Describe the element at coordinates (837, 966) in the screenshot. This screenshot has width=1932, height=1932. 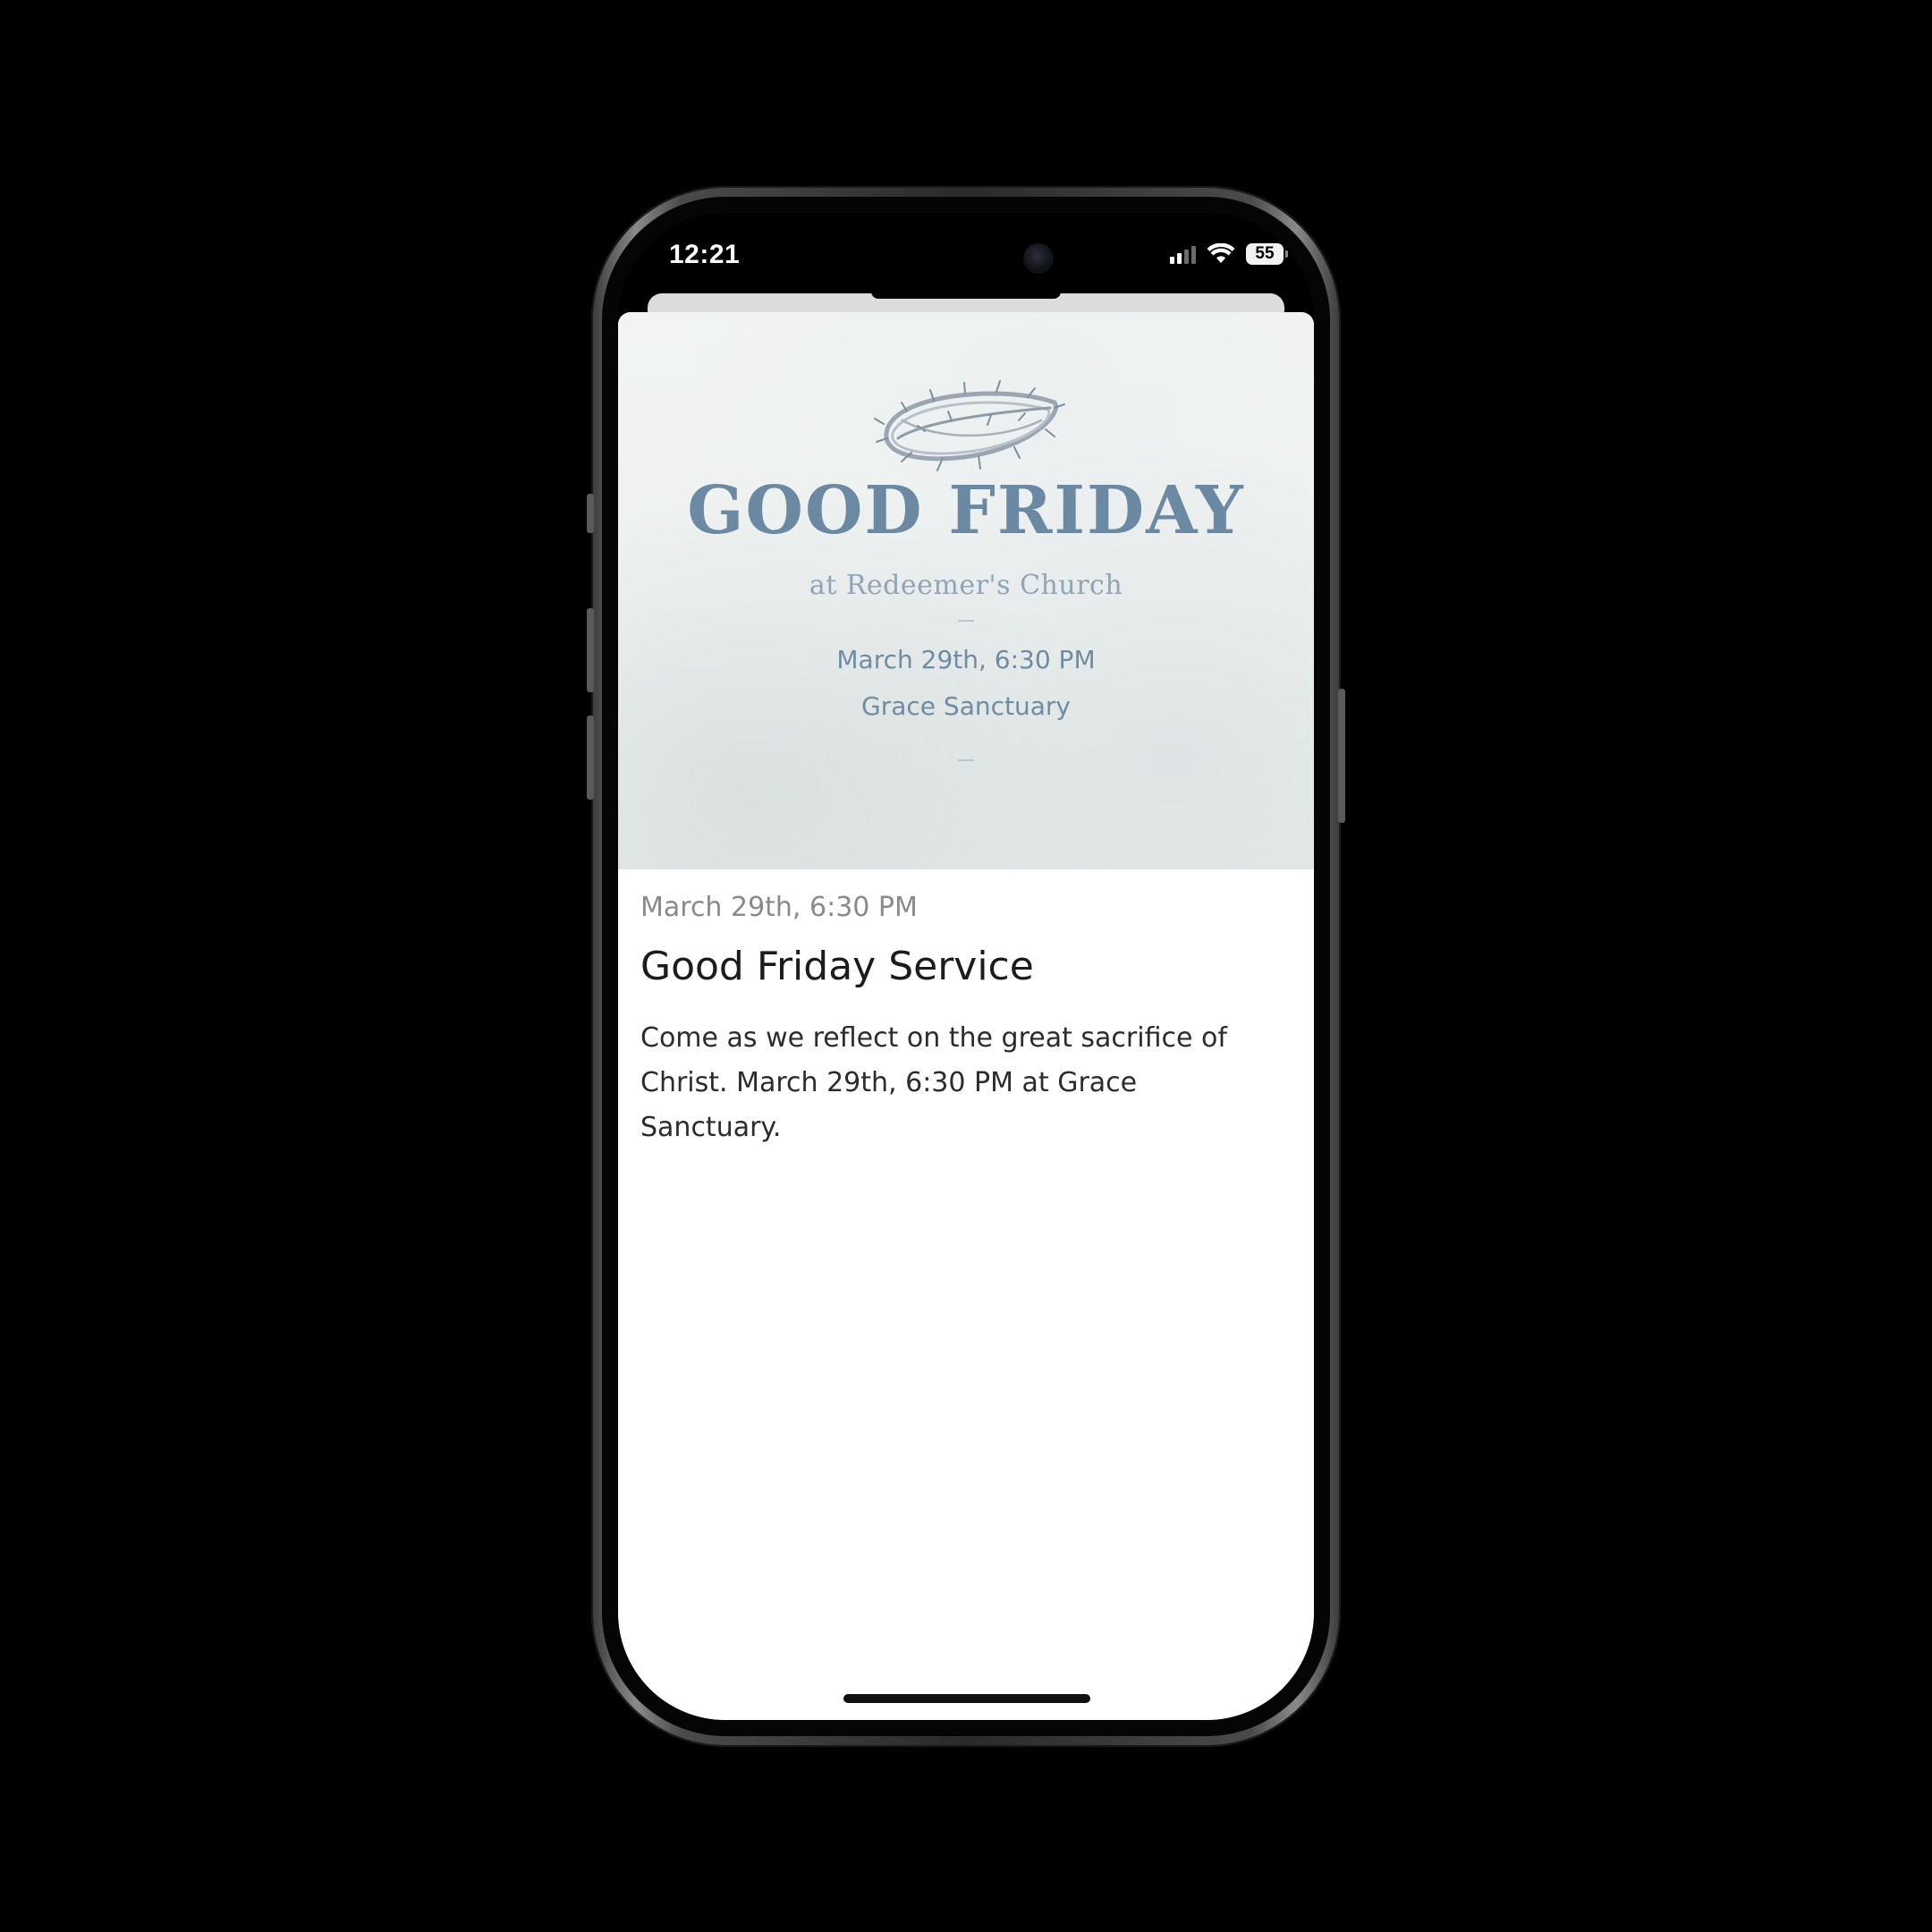
I see `event-title: Good Friday Service` at that location.